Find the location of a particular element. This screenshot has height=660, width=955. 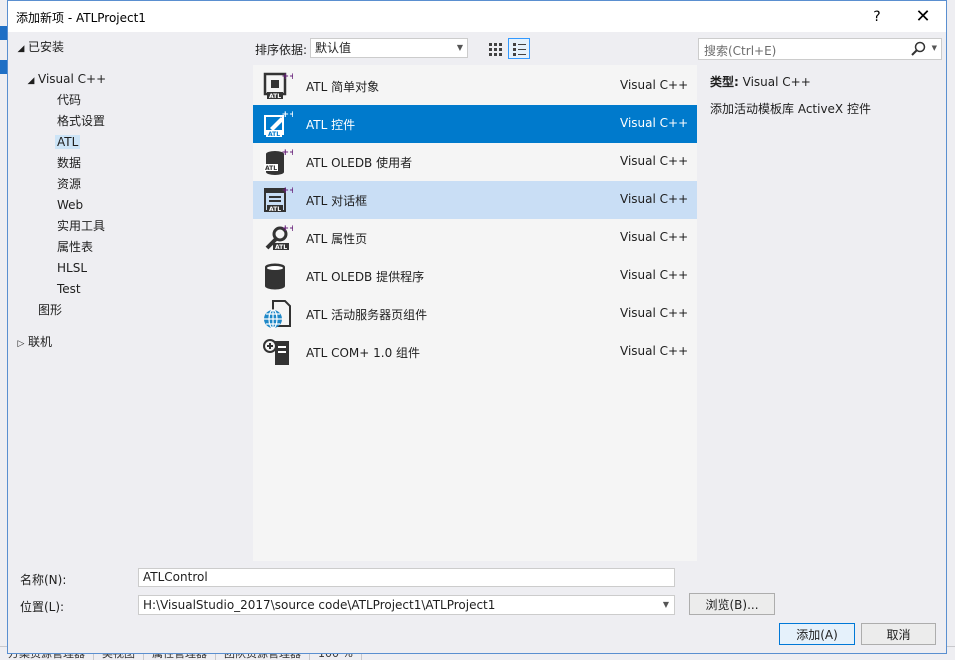

tree-node-label: HLSL is located at coordinates (72, 268).